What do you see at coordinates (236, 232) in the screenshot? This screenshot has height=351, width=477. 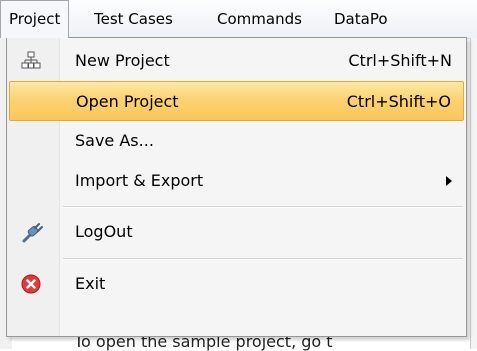 I see `menu-item-logout: LogOut` at bounding box center [236, 232].